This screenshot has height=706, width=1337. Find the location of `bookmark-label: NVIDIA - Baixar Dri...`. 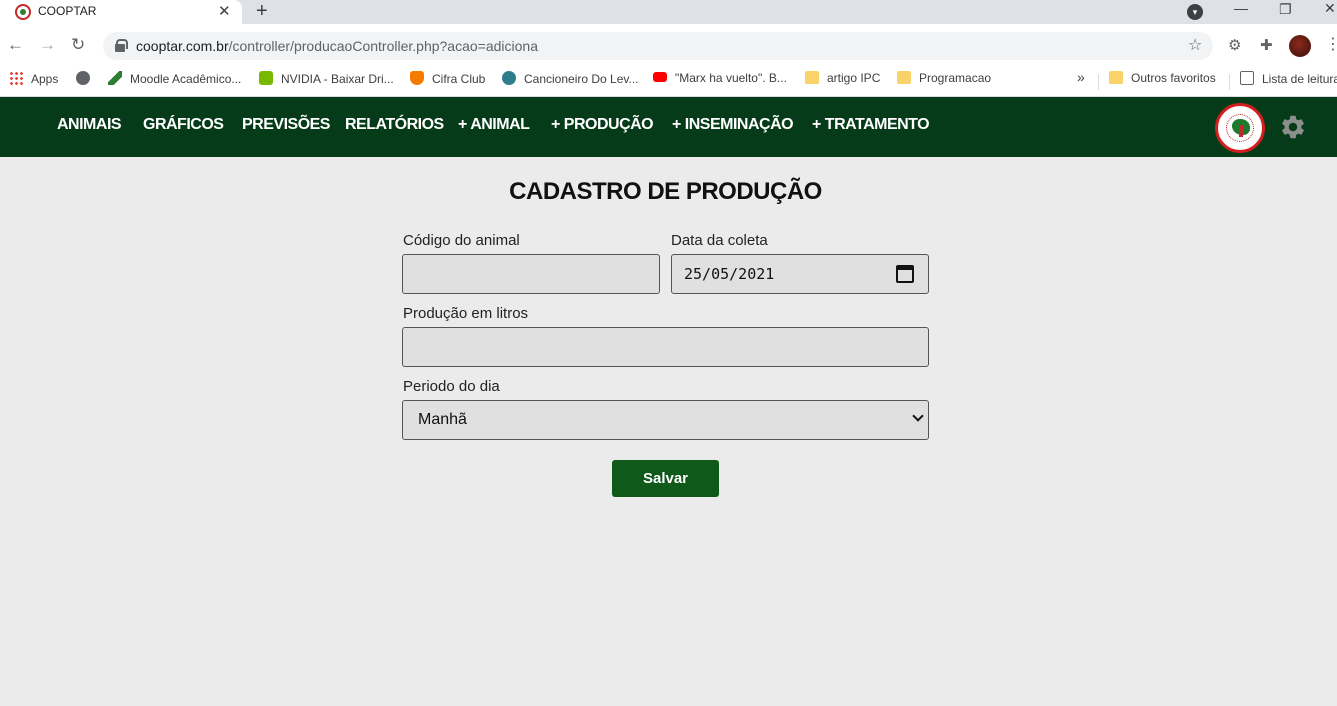

bookmark-label: NVIDIA - Baixar Dri... is located at coordinates (337, 79).